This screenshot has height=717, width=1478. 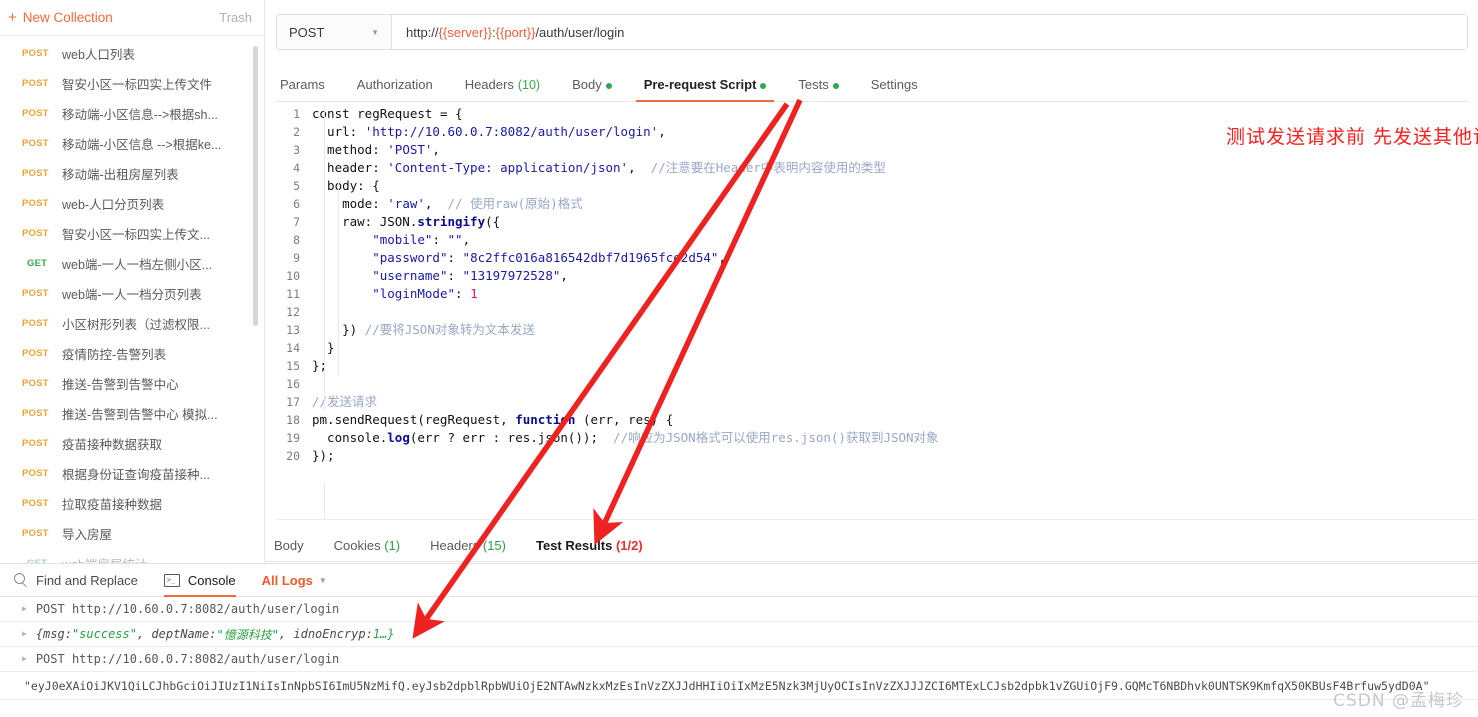 I want to click on request-name: 智安小区一标四实上传文件, so click(x=137, y=84).